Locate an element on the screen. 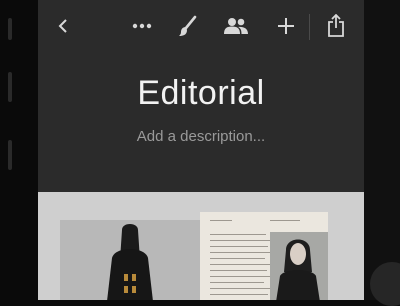  style-button is located at coordinates (188, 26).